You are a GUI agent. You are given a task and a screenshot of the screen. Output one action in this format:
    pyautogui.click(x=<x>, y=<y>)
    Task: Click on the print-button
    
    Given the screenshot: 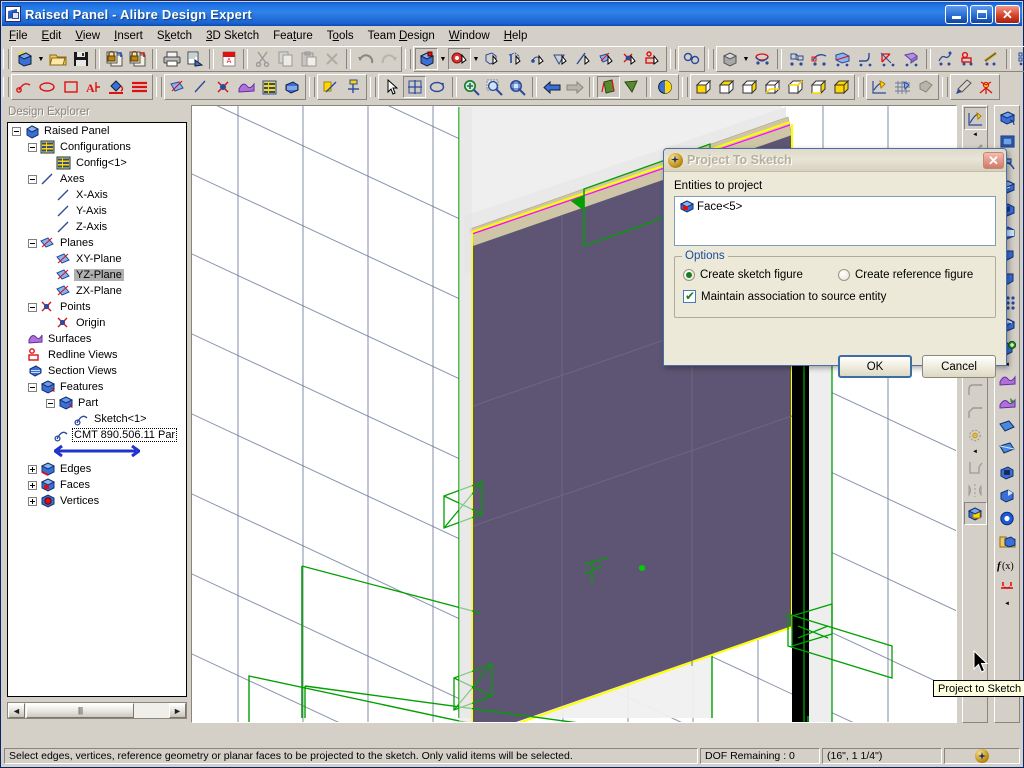 What is the action you would take?
    pyautogui.click(x=171, y=59)
    